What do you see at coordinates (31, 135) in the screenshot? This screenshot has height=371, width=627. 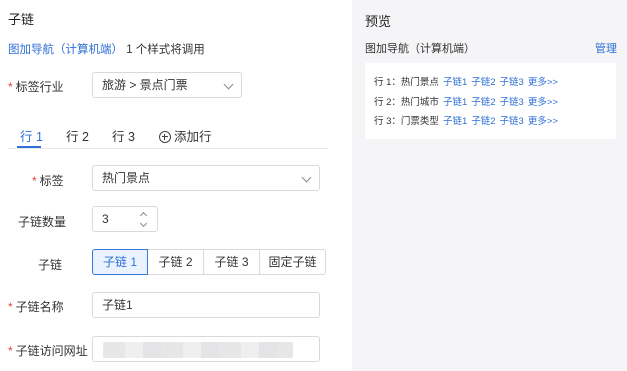 I see `tab-row-1: 行 1` at bounding box center [31, 135].